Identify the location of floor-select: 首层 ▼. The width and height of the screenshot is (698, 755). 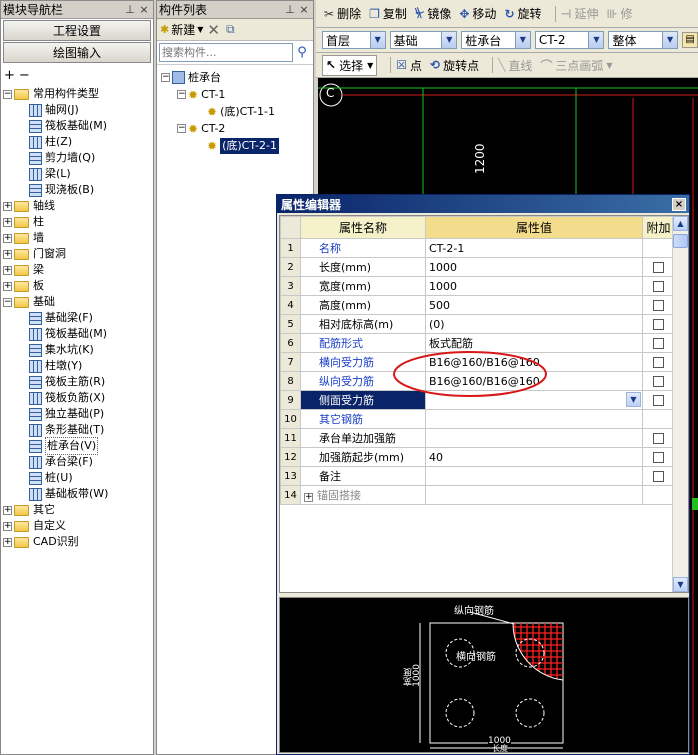
(354, 40).